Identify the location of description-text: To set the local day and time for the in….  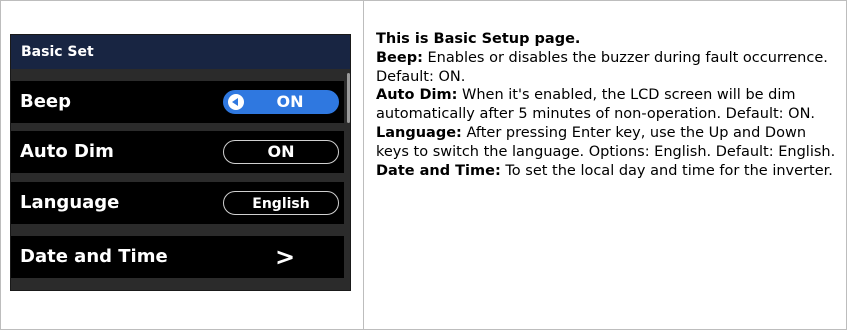
(666, 170).